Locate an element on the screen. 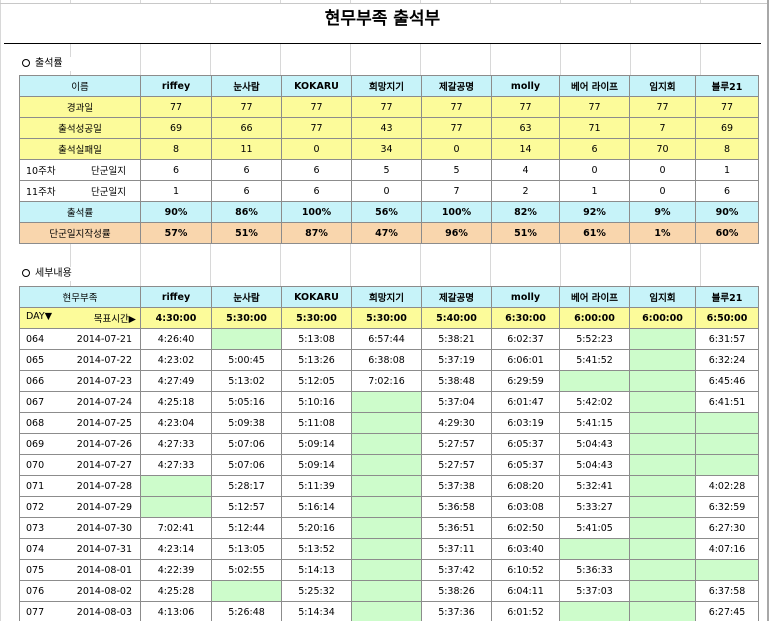 The height and width of the screenshot is (621, 769). value-cell: 34 is located at coordinates (386, 149).